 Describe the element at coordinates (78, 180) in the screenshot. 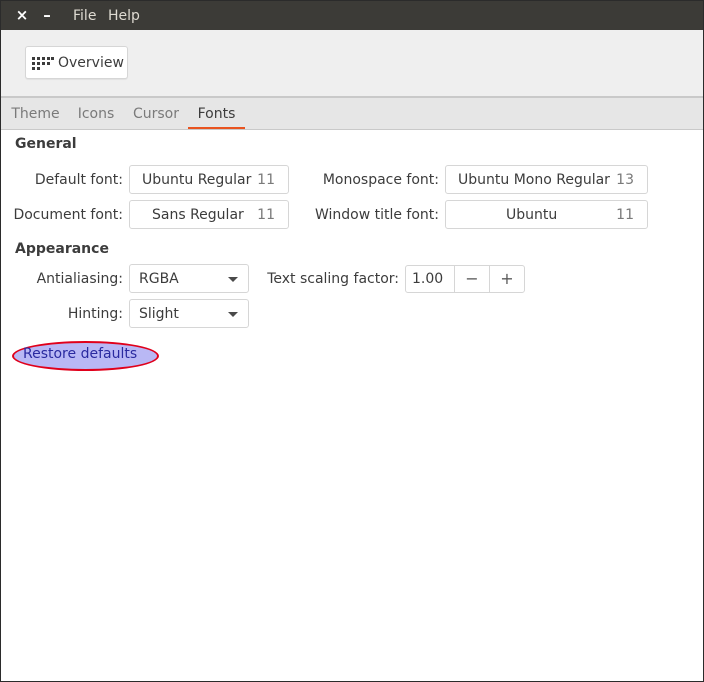

I see `default-font-label: Default font:` at that location.